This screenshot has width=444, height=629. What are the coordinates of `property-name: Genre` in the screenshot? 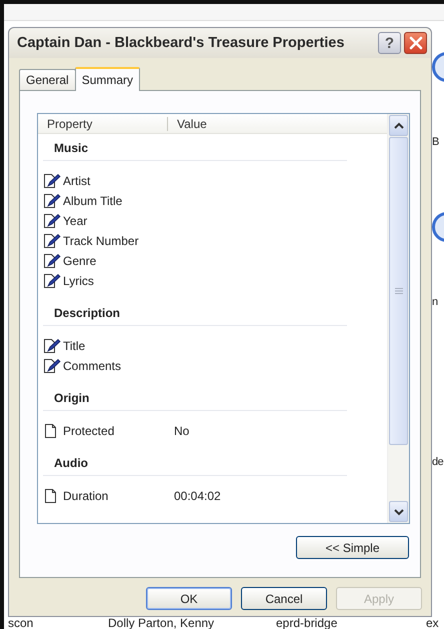 It's located at (79, 261).